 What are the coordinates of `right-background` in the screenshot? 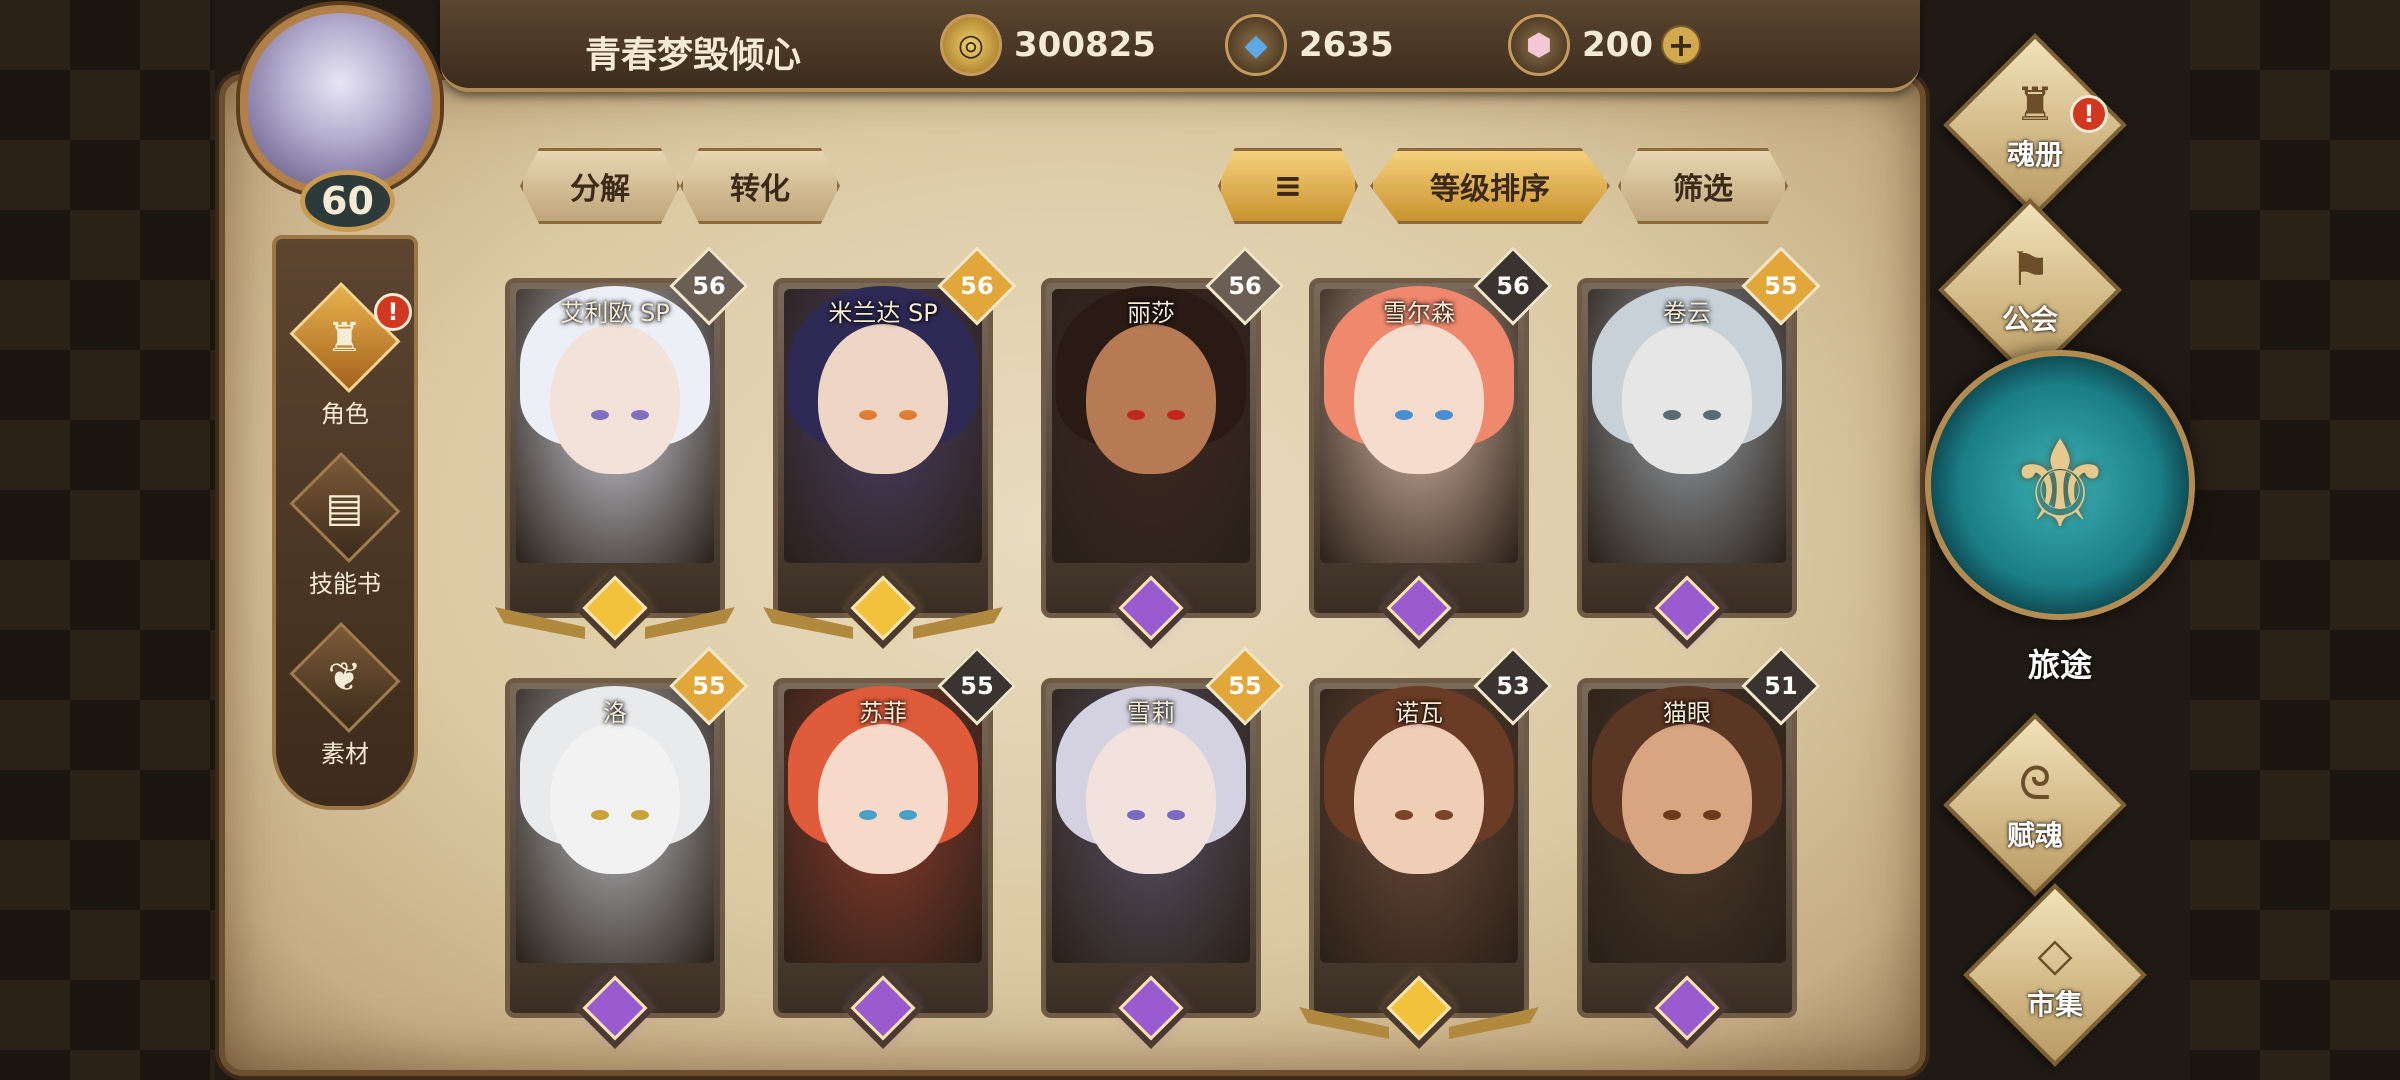 It's located at (2295, 540).